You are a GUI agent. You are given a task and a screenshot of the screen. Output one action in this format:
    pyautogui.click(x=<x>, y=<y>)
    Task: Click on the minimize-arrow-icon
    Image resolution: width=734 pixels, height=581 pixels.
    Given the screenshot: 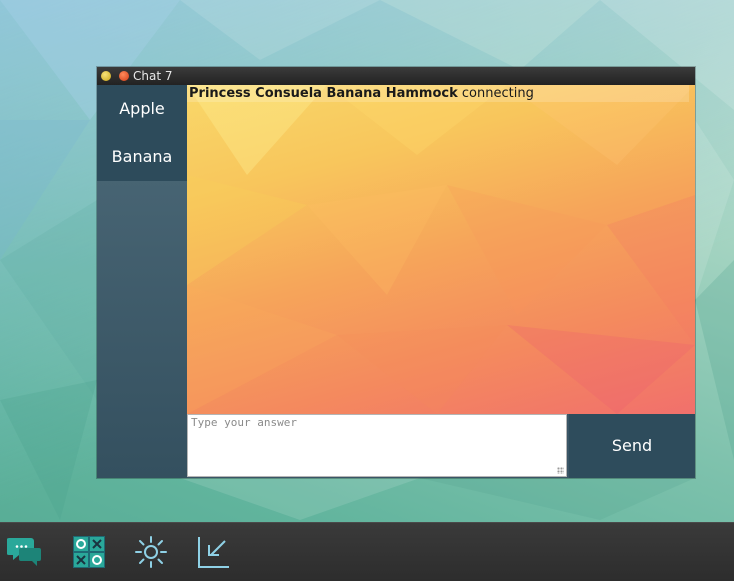 What is the action you would take?
    pyautogui.click(x=214, y=552)
    